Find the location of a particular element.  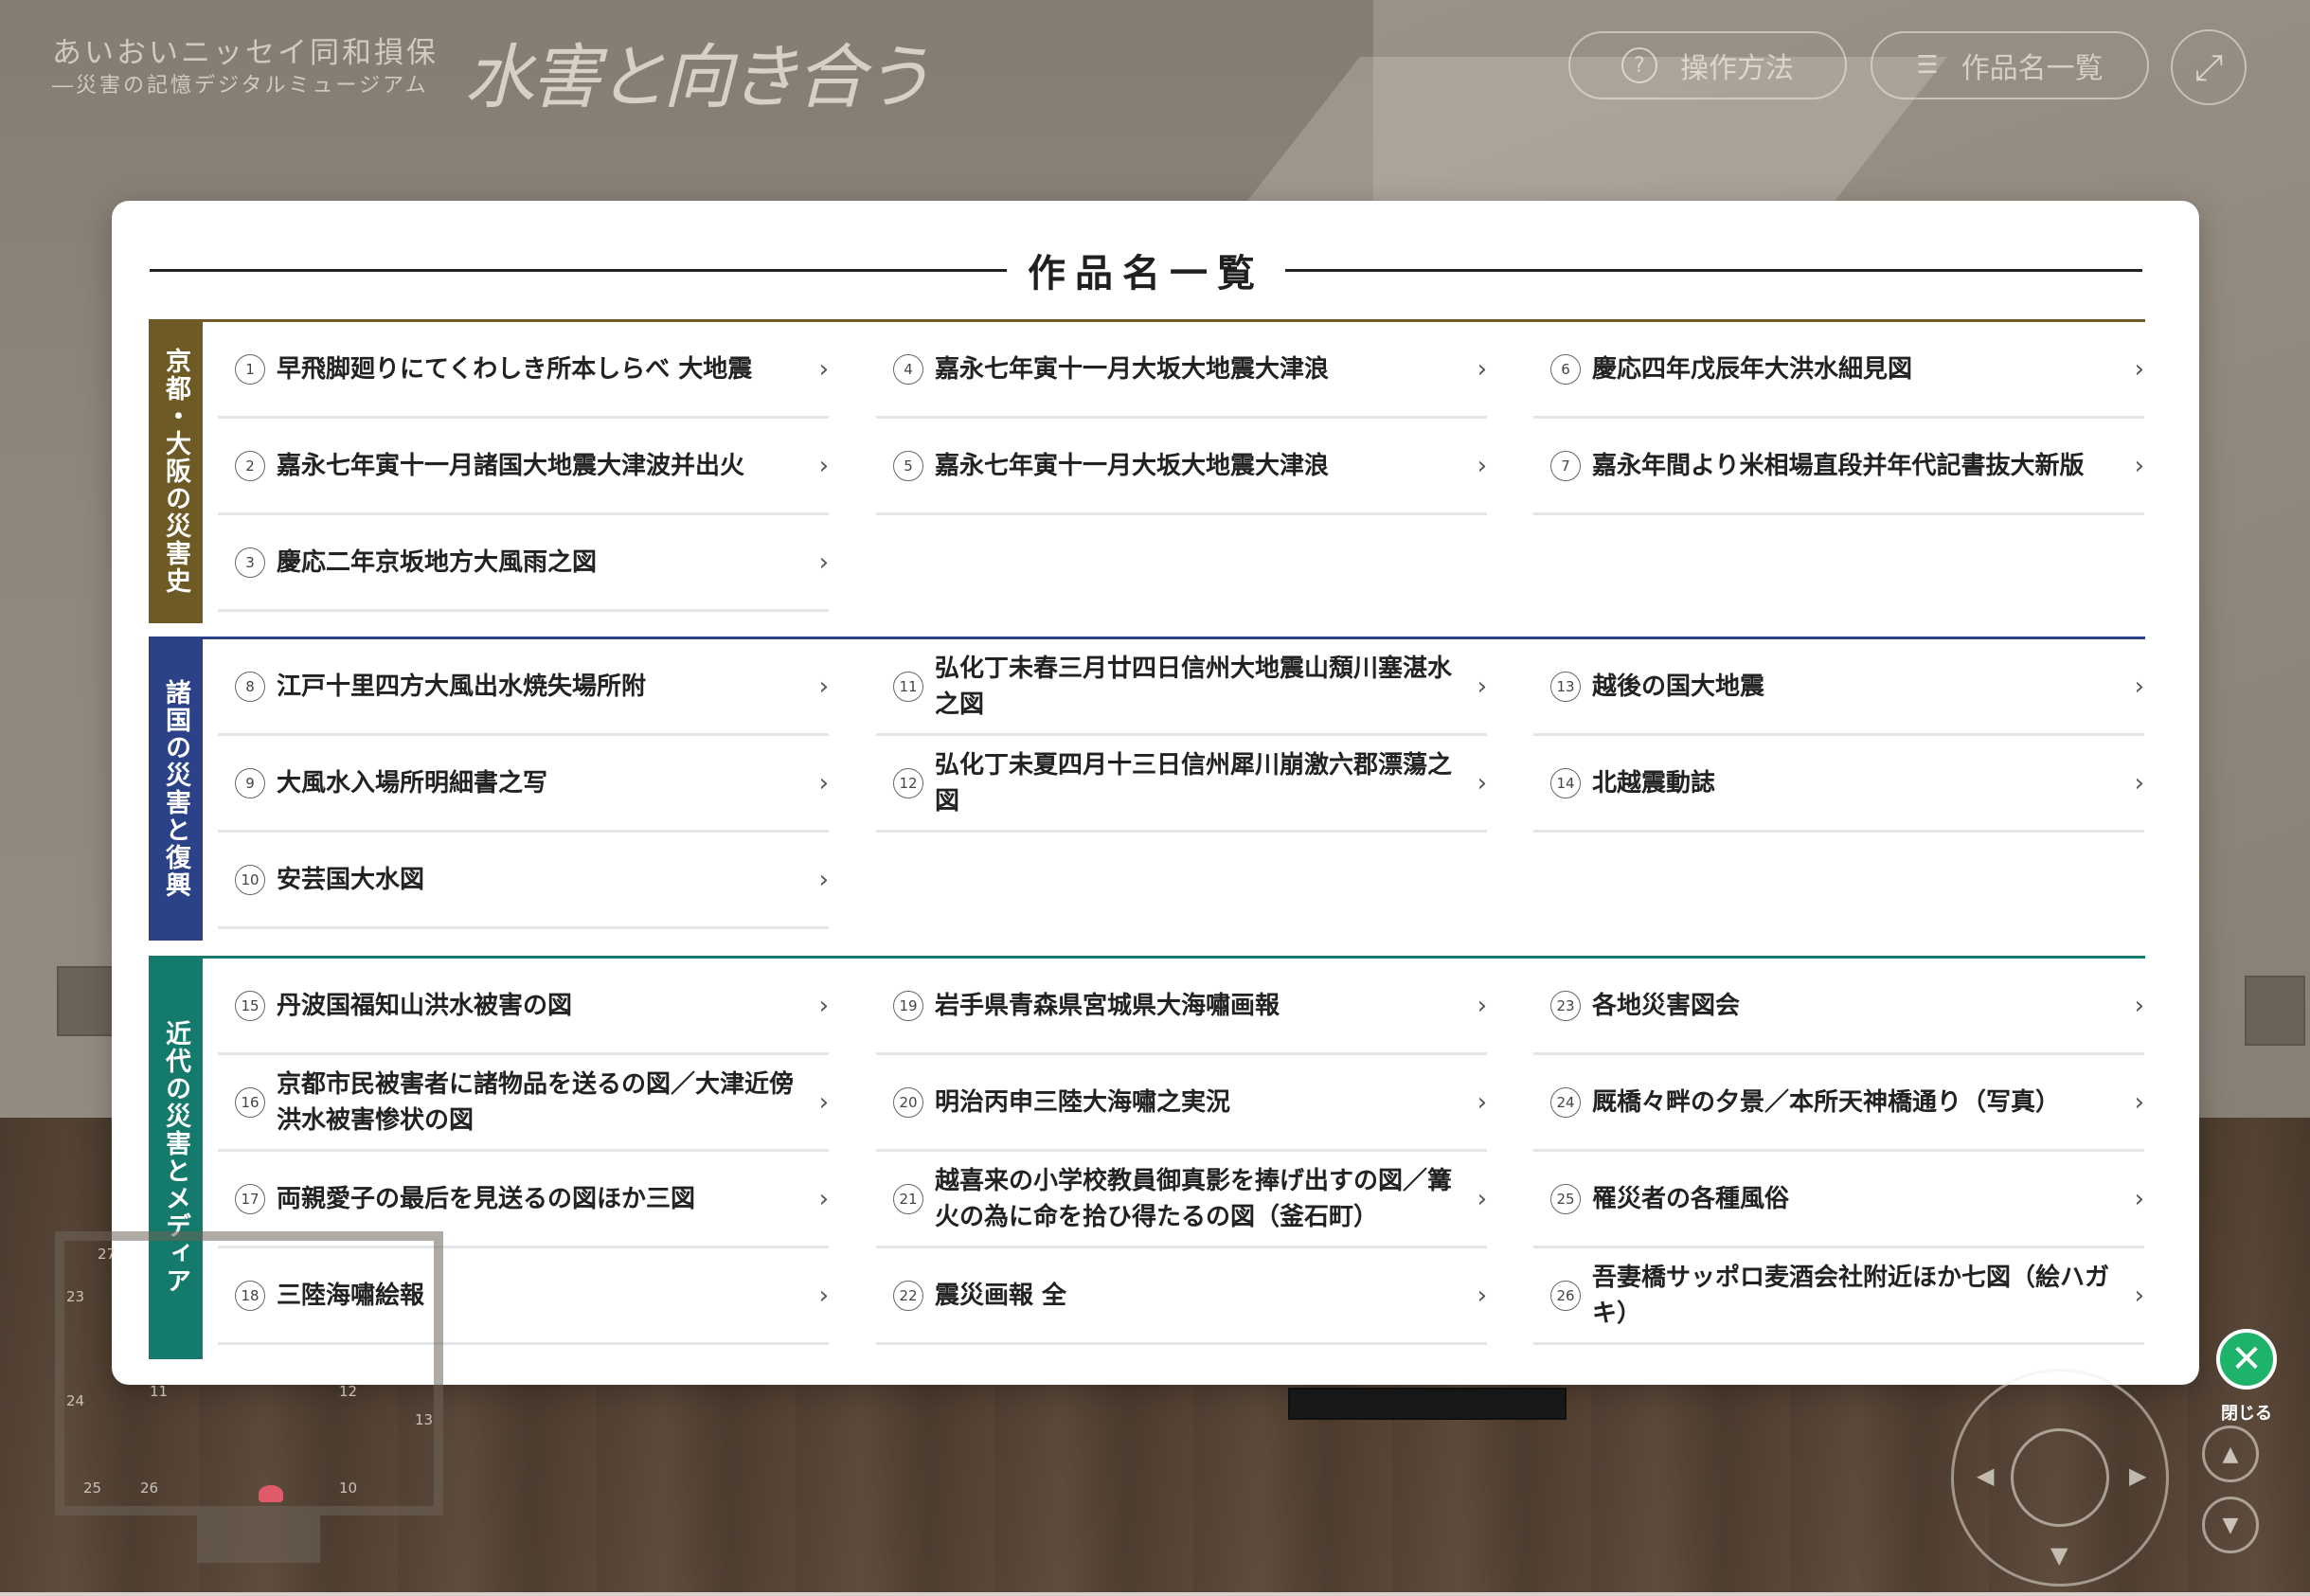

fullscreen-button: ⤢ is located at coordinates (2209, 67).